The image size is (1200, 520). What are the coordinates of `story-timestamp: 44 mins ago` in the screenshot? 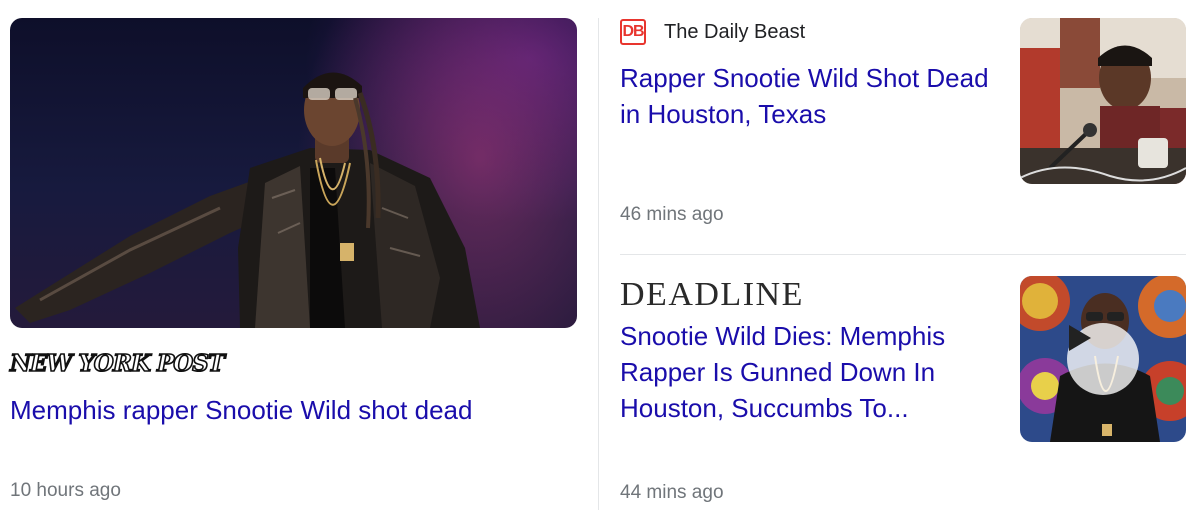 It's located at (672, 492).